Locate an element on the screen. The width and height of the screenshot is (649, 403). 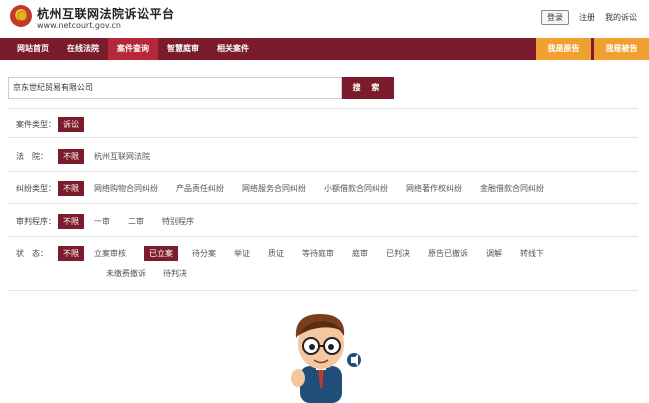
nav-item-smart-trial: 智慧庭审 is located at coordinates (183, 49).